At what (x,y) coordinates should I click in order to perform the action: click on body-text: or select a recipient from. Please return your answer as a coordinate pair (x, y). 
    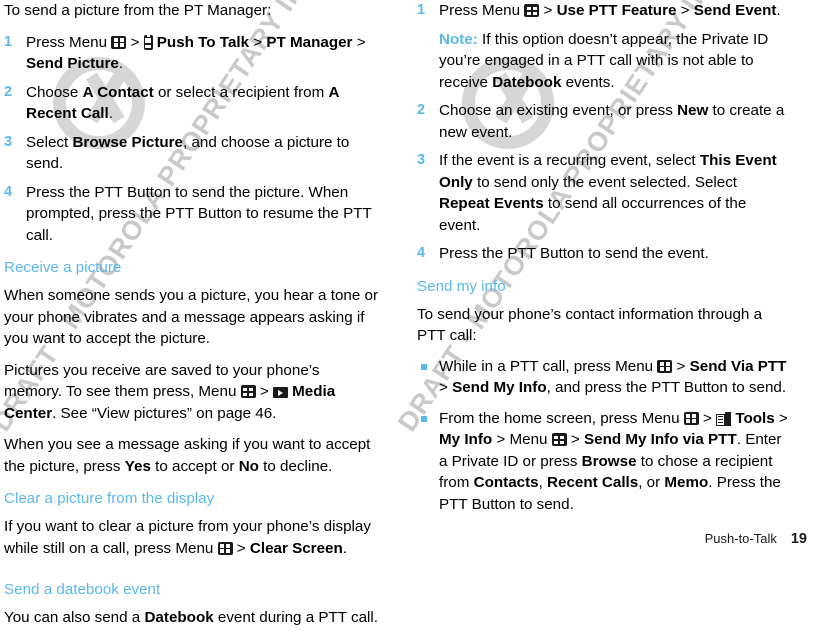
    Looking at the image, I should click on (241, 92).